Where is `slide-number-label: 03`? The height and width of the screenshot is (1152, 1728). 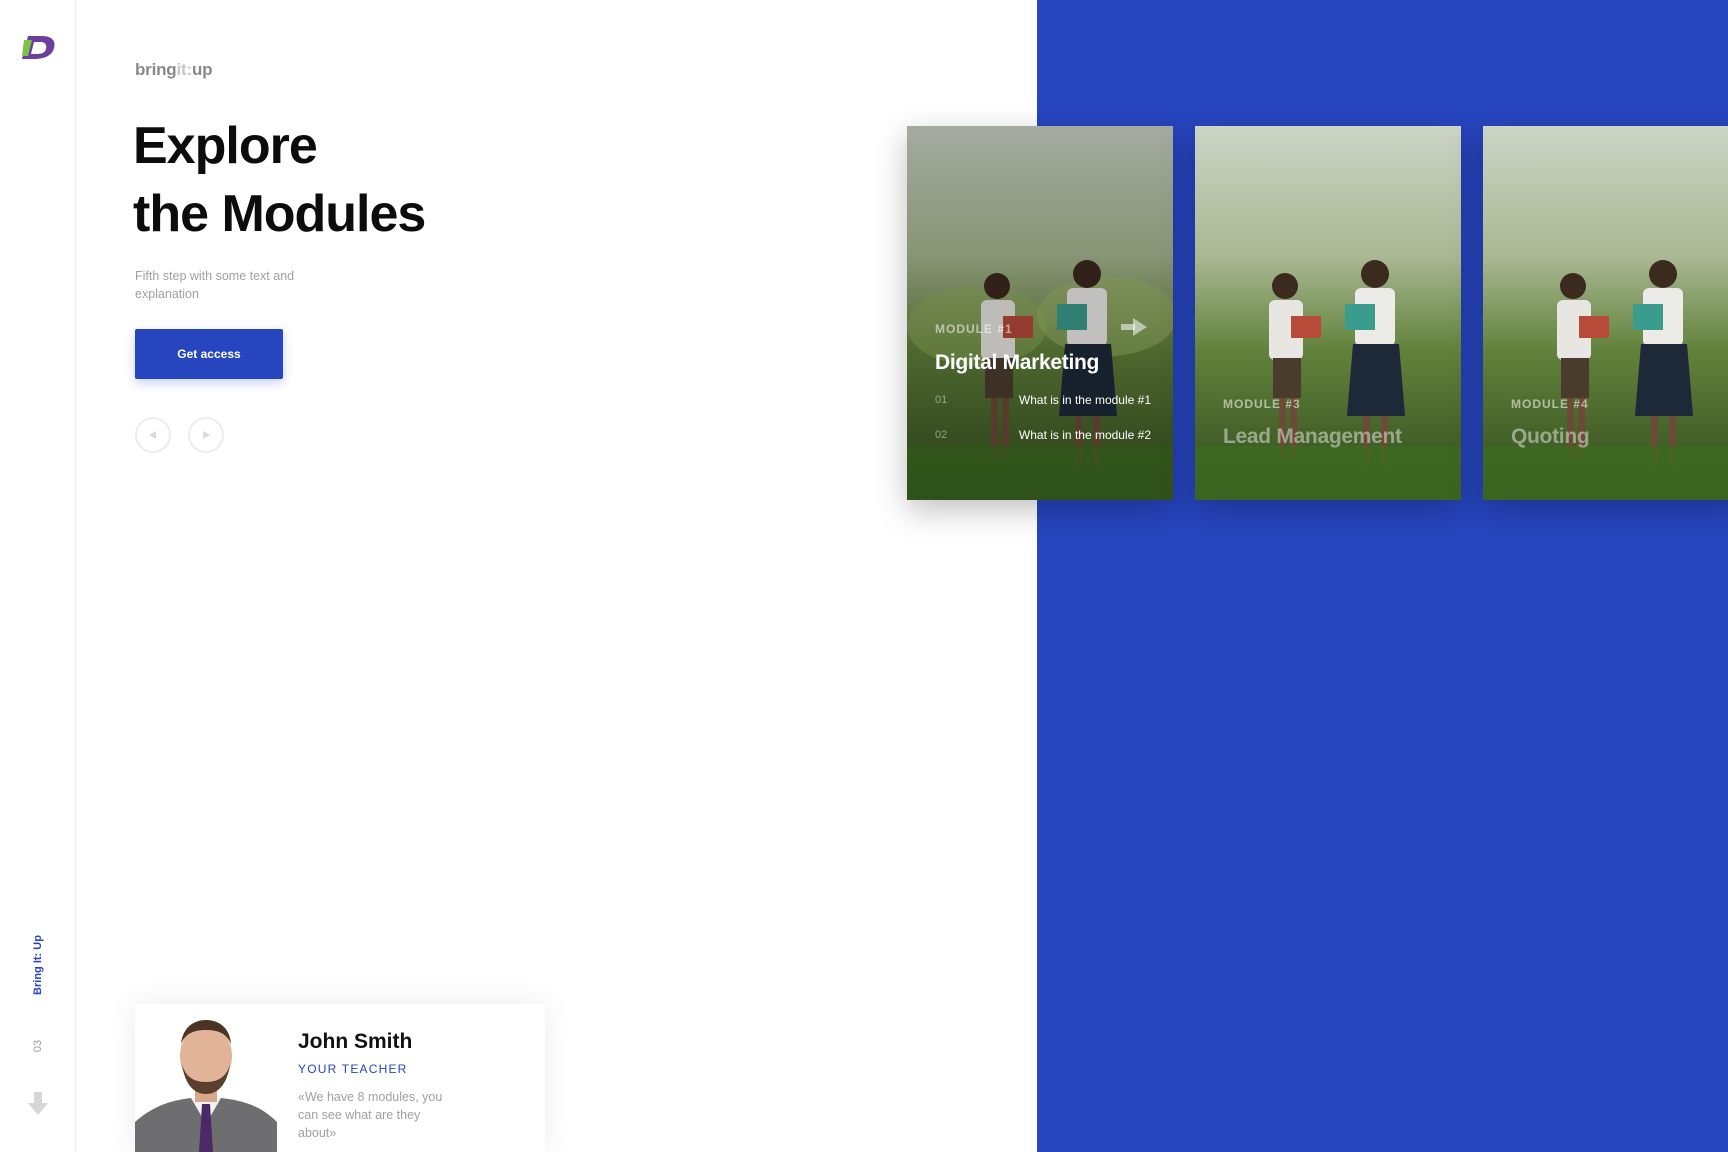 slide-number-label: 03 is located at coordinates (38, 1046).